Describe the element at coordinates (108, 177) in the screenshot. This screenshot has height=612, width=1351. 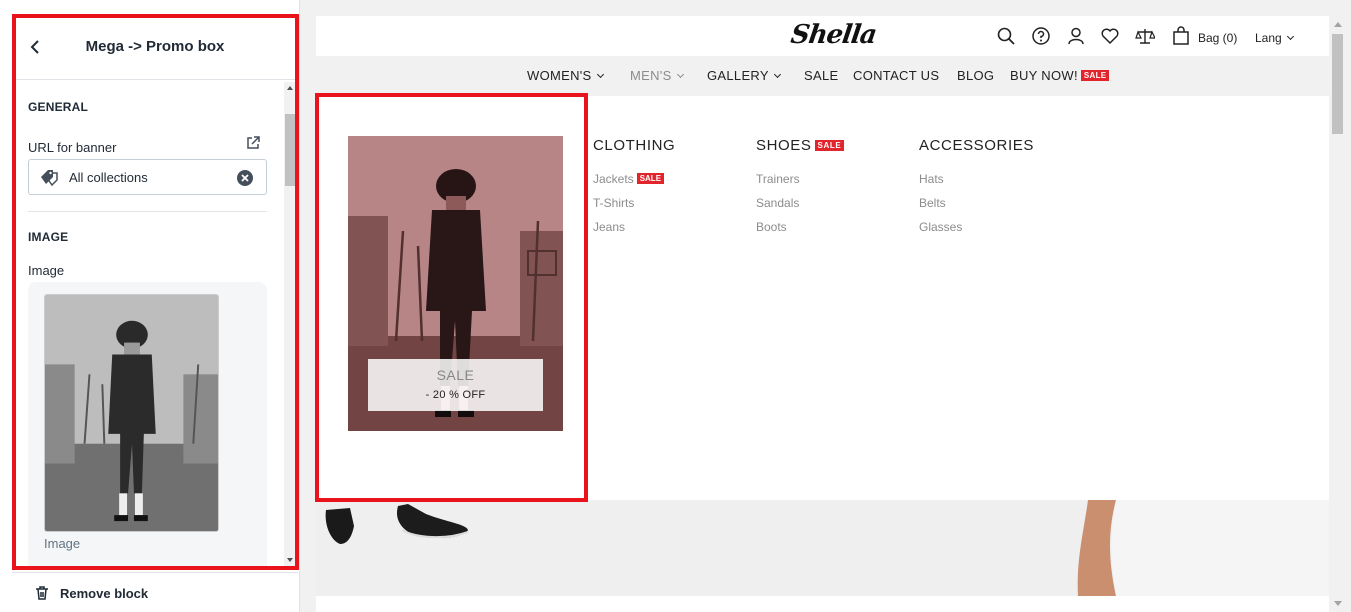
I see `url-field-value: All collections` at that location.